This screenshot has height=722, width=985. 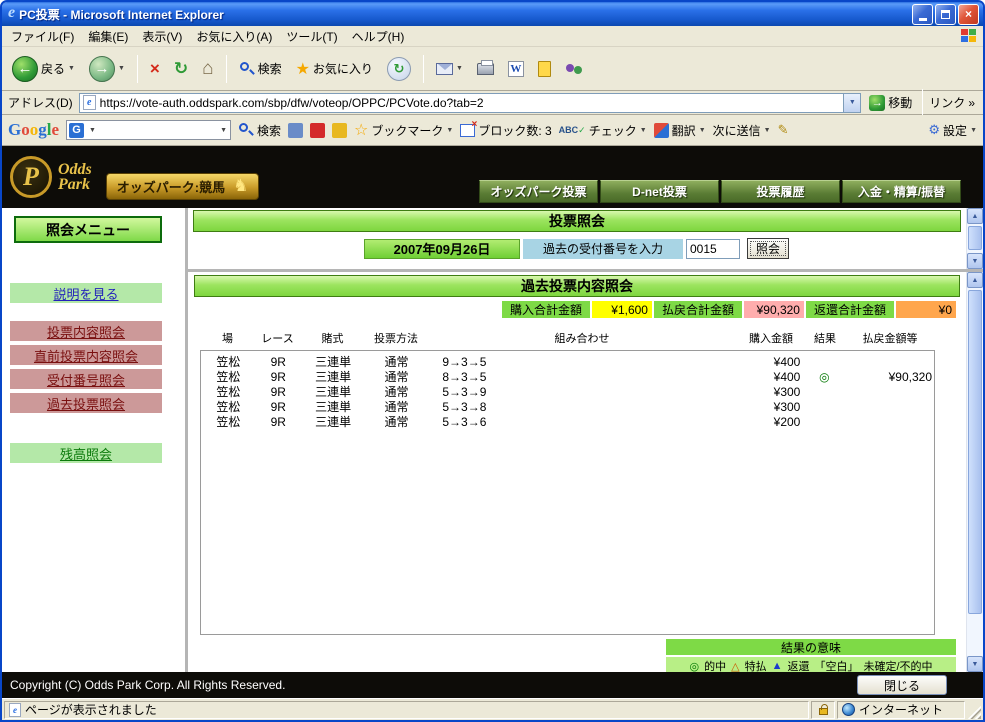 I want to click on scroll-up-icon: ▲, so click(x=975, y=216).